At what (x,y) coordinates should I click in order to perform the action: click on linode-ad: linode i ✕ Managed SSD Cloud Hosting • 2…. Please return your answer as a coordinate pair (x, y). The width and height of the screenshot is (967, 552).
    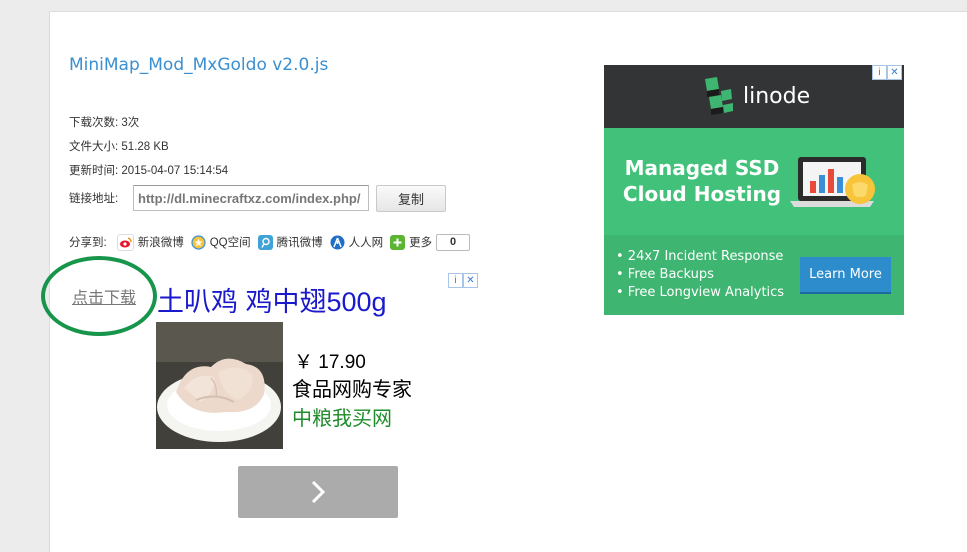
    Looking at the image, I should click on (754, 190).